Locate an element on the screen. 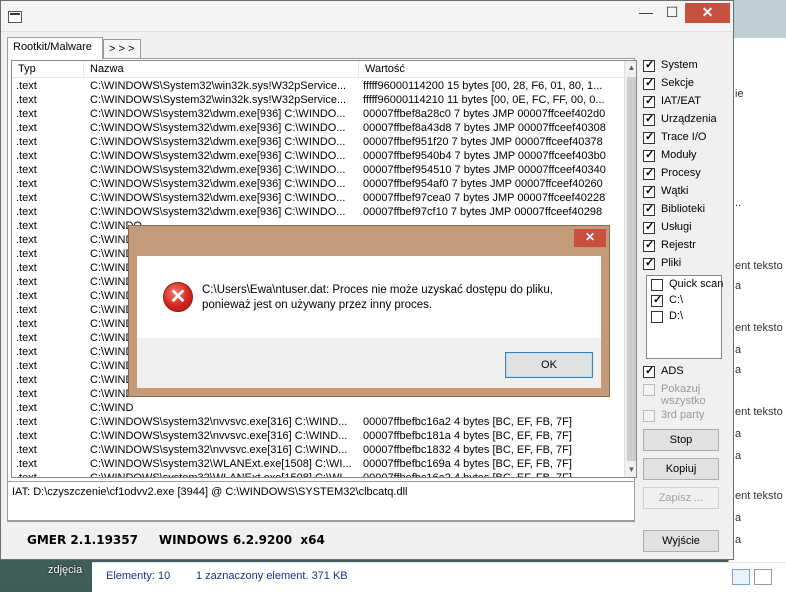 Image resolution: width=786 pixels, height=592 pixels. checkbox-drive-1: C:\ is located at coordinates (695, 301).